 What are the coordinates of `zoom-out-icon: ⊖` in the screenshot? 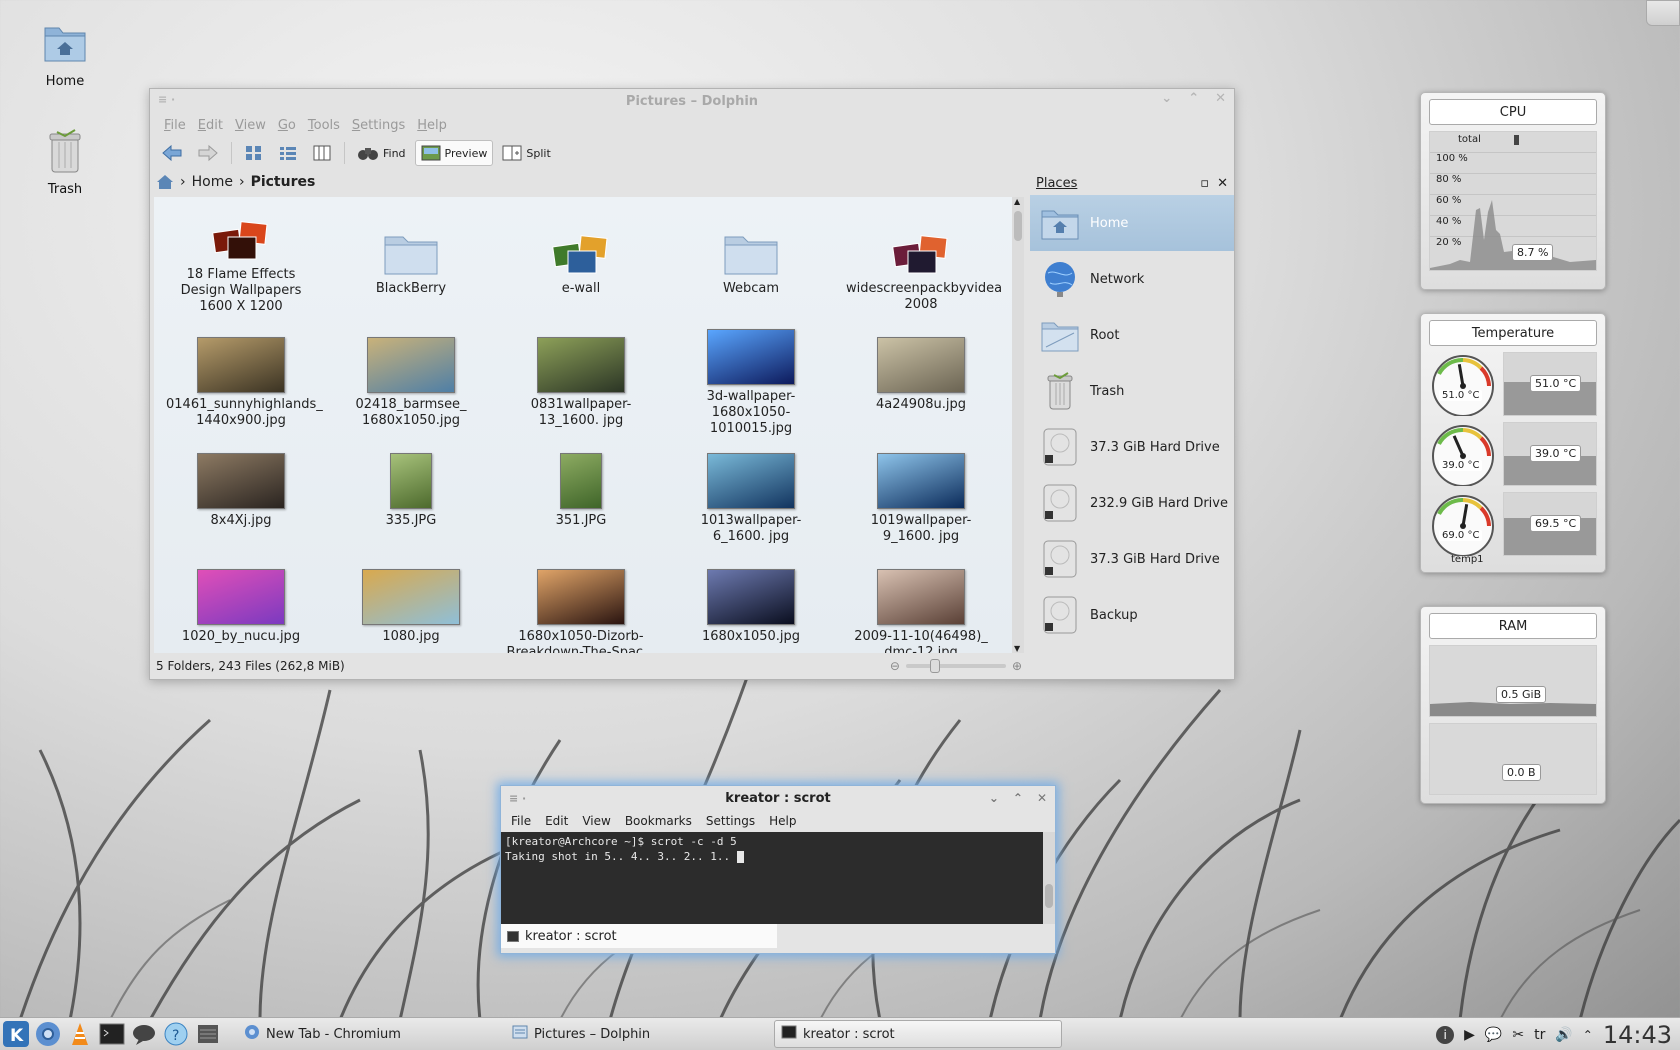 It's located at (895, 666).